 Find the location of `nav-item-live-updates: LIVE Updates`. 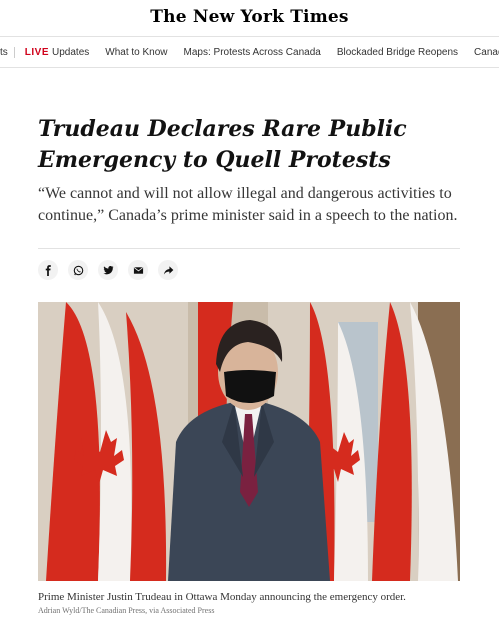

nav-item-live-updates: LIVE Updates is located at coordinates (56, 52).